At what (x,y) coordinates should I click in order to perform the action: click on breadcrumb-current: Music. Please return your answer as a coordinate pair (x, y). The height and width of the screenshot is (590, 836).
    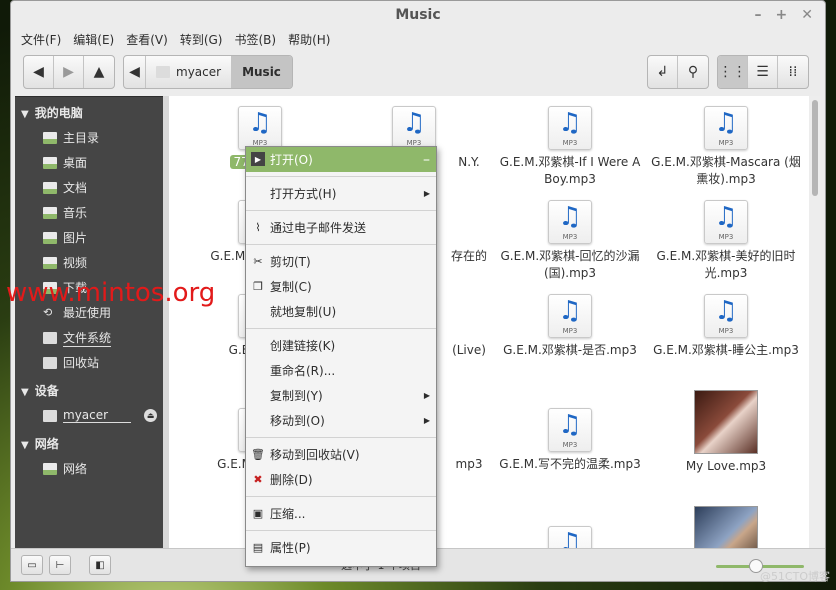
    Looking at the image, I should click on (262, 72).